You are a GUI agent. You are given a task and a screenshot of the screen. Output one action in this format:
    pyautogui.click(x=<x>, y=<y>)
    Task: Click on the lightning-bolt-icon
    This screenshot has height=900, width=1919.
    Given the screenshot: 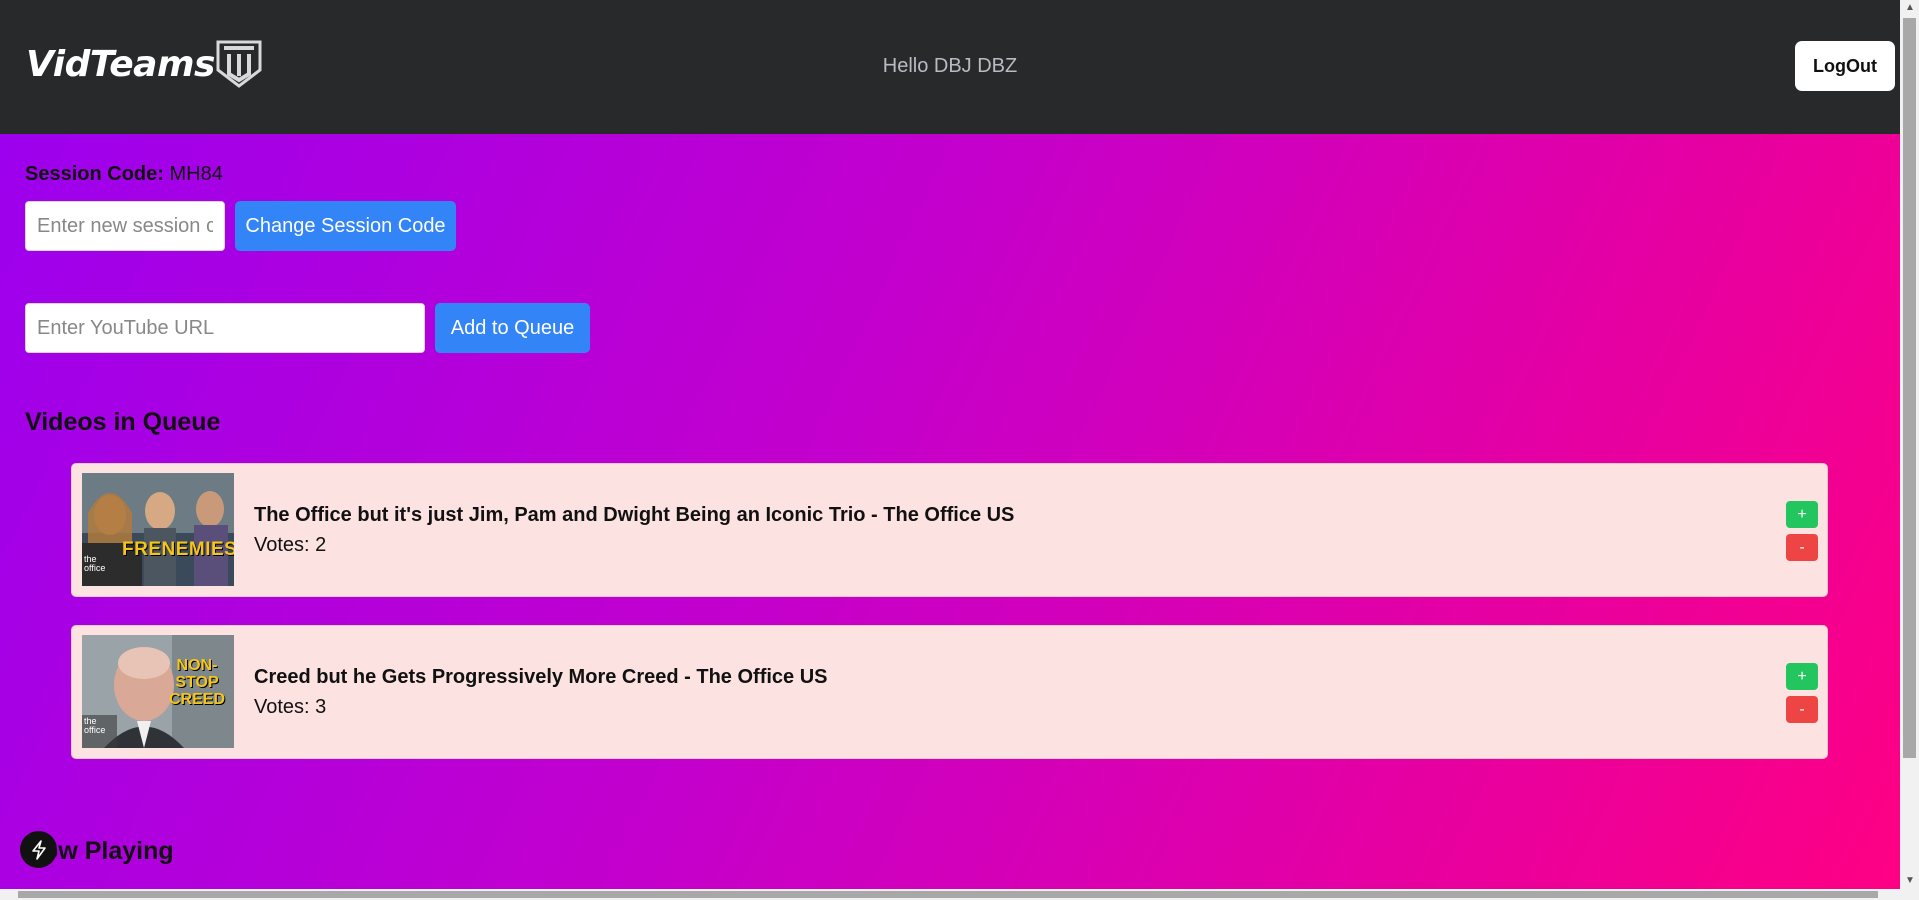 What is the action you would take?
    pyautogui.click(x=38, y=849)
    